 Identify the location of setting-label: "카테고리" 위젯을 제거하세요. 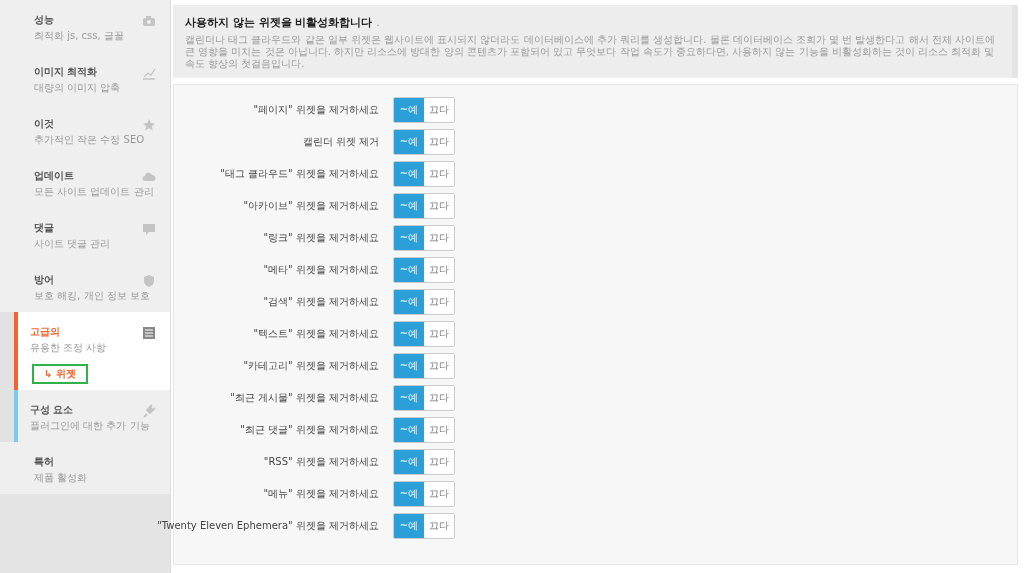
(311, 366).